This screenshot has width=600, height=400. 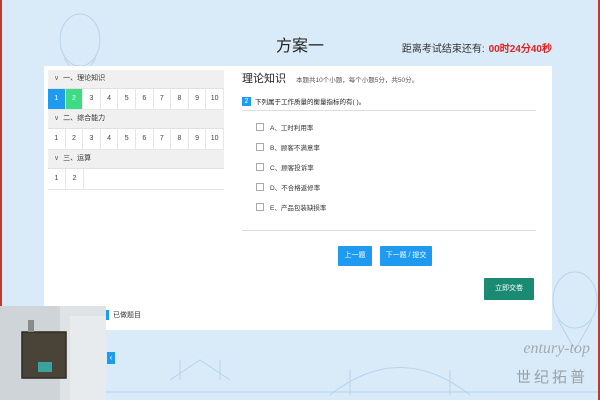 What do you see at coordinates (127, 315) in the screenshot?
I see `answered-legend-label: 已做题目` at bounding box center [127, 315].